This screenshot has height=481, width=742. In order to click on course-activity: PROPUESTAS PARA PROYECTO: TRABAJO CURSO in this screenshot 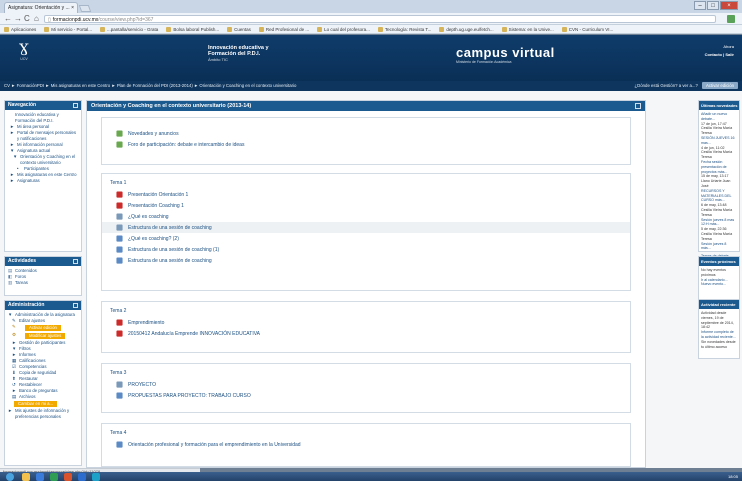, I will do `click(366, 395)`.